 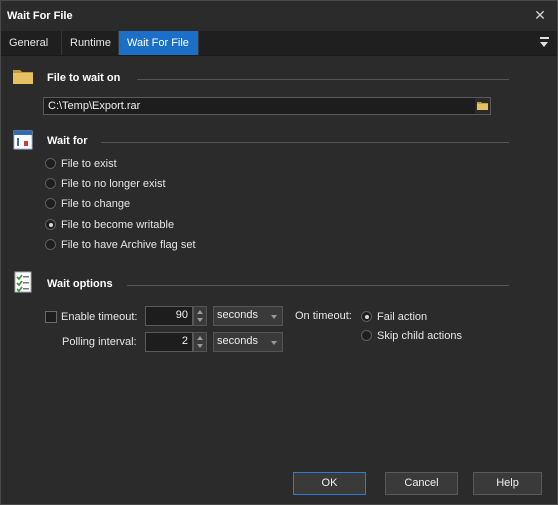 I want to click on polling-interval-label: Polling interval:, so click(x=99, y=342).